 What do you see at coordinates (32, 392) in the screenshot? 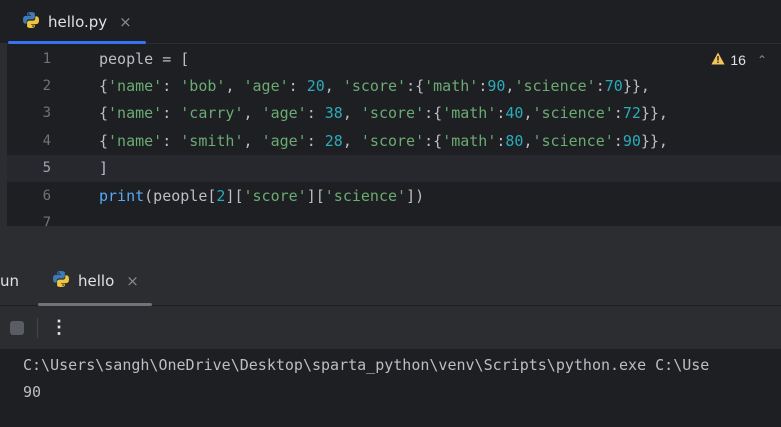
I see `console-line: 90` at bounding box center [32, 392].